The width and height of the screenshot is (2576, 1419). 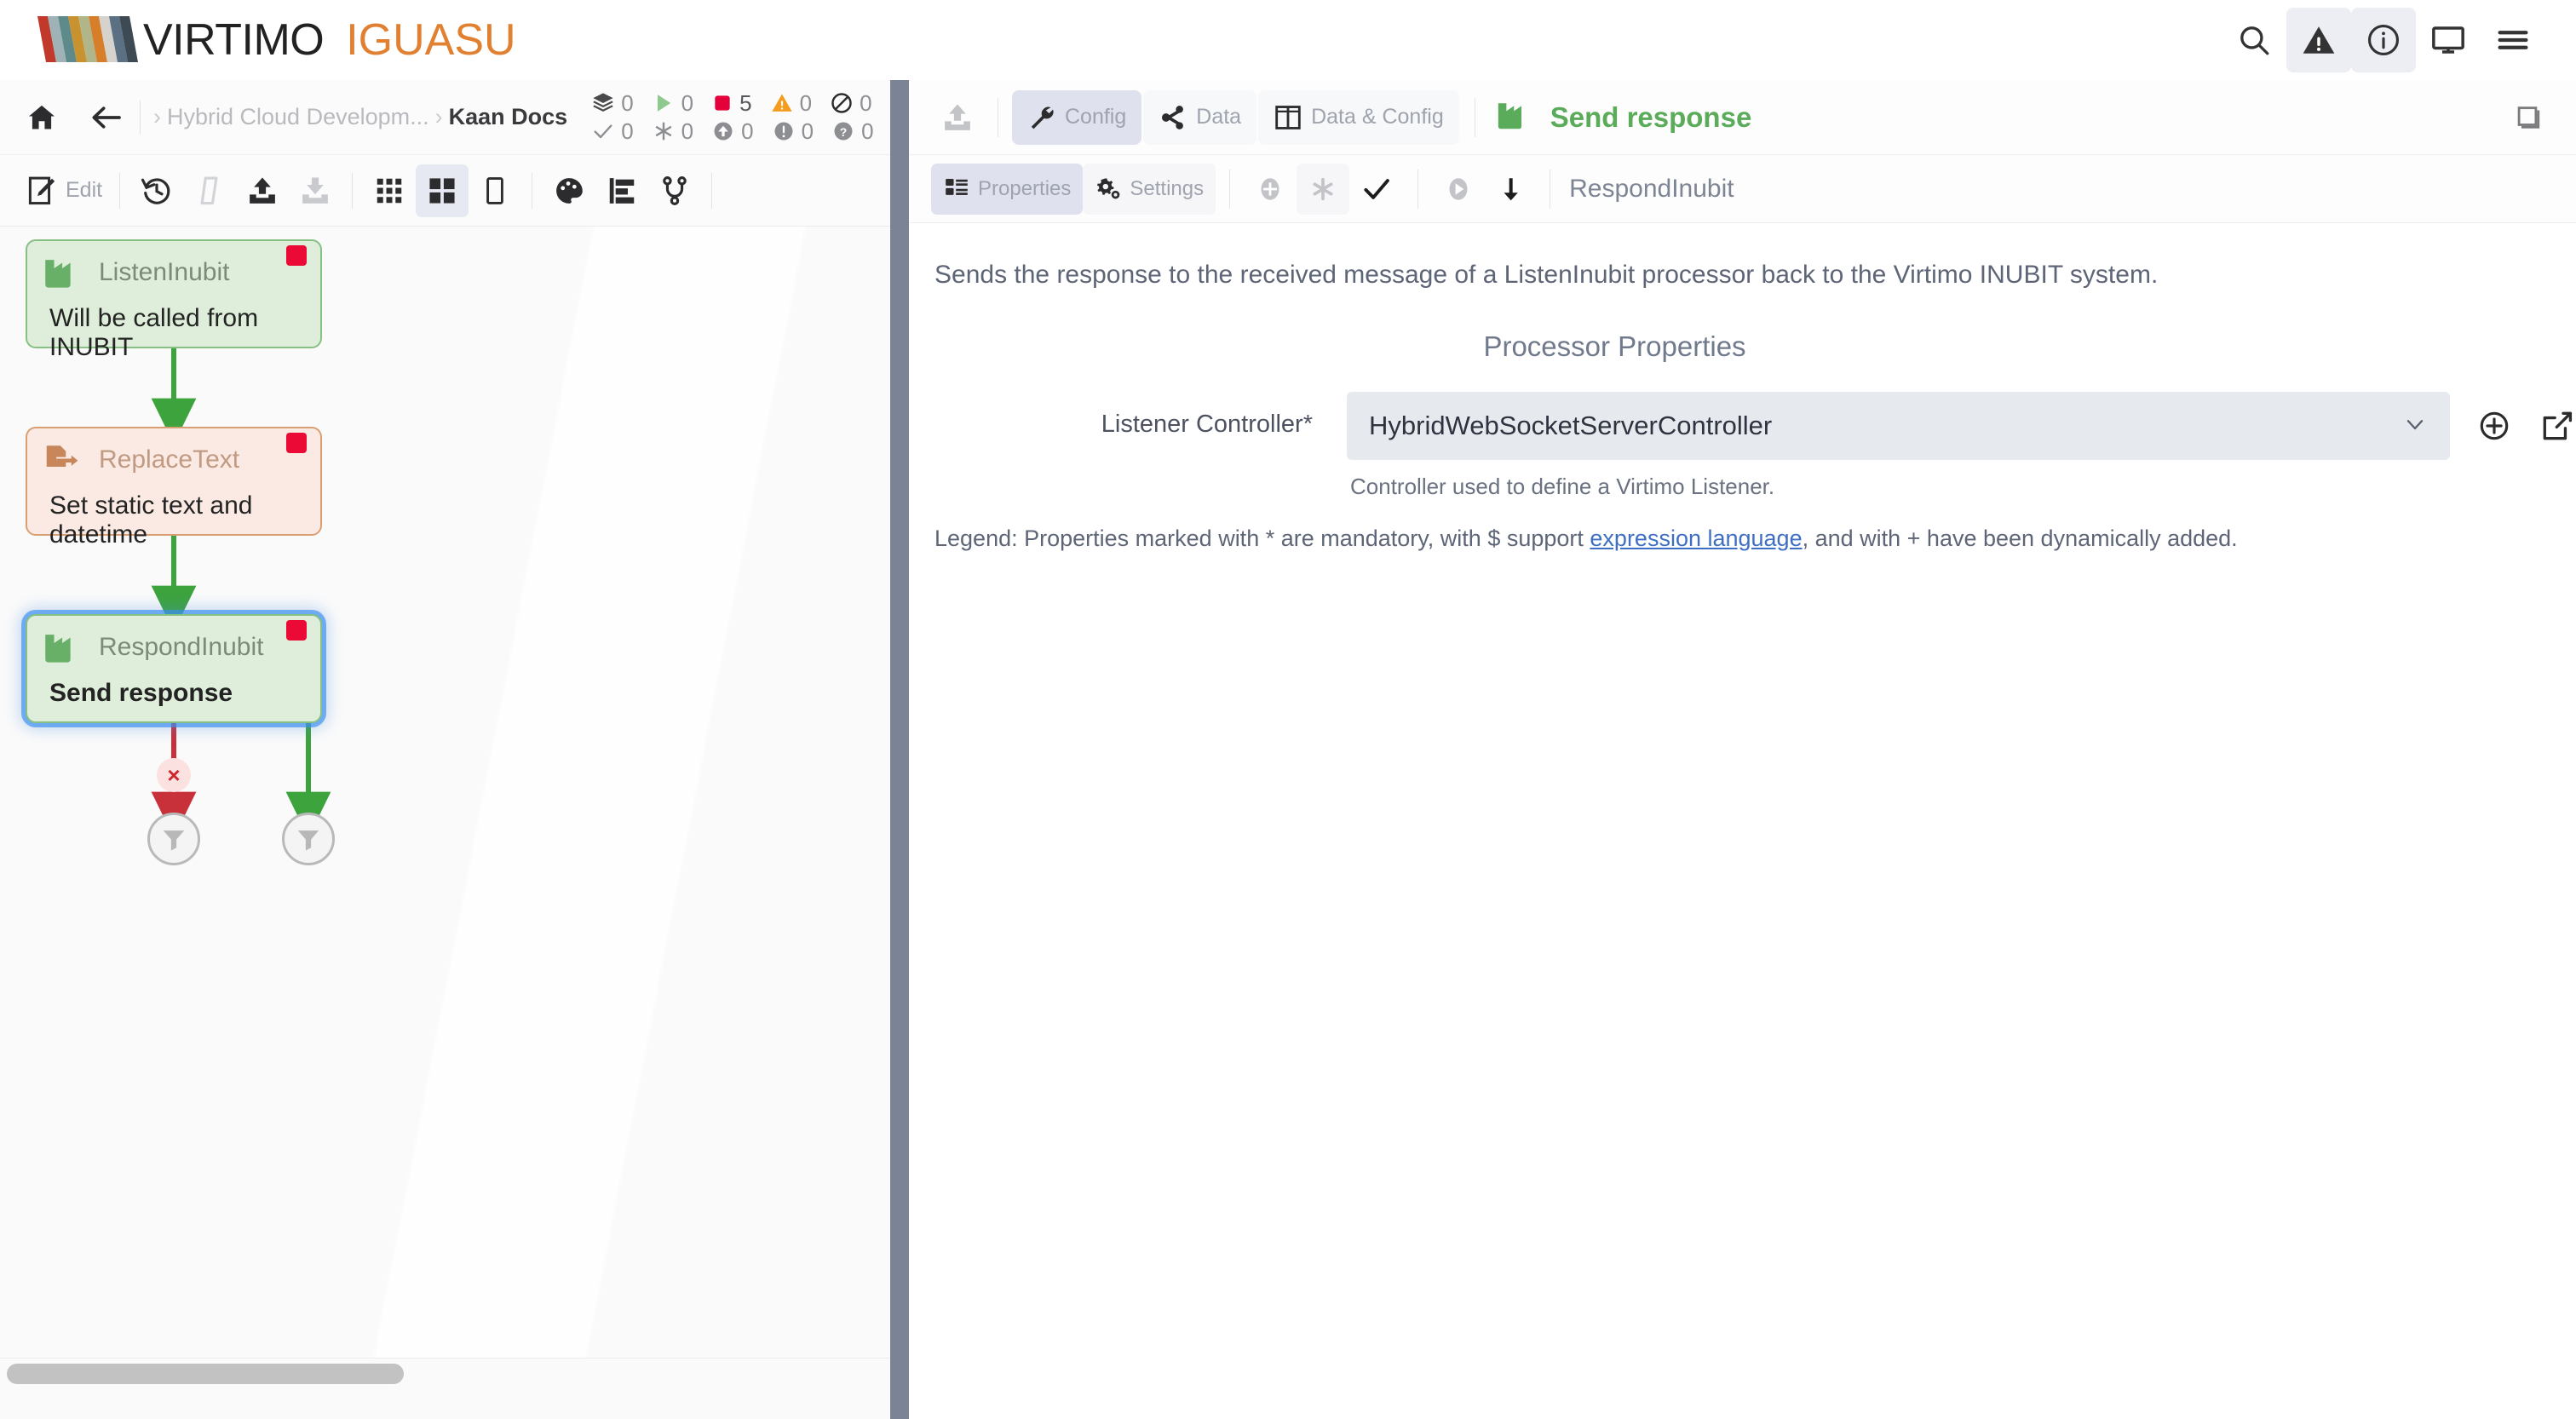 I want to click on search-icon, so click(x=2254, y=40).